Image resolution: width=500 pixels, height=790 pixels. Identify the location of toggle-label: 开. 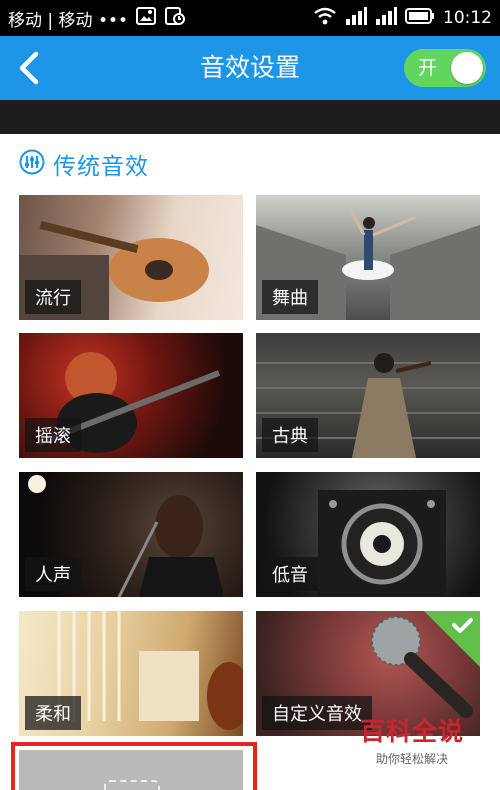
(428, 68).